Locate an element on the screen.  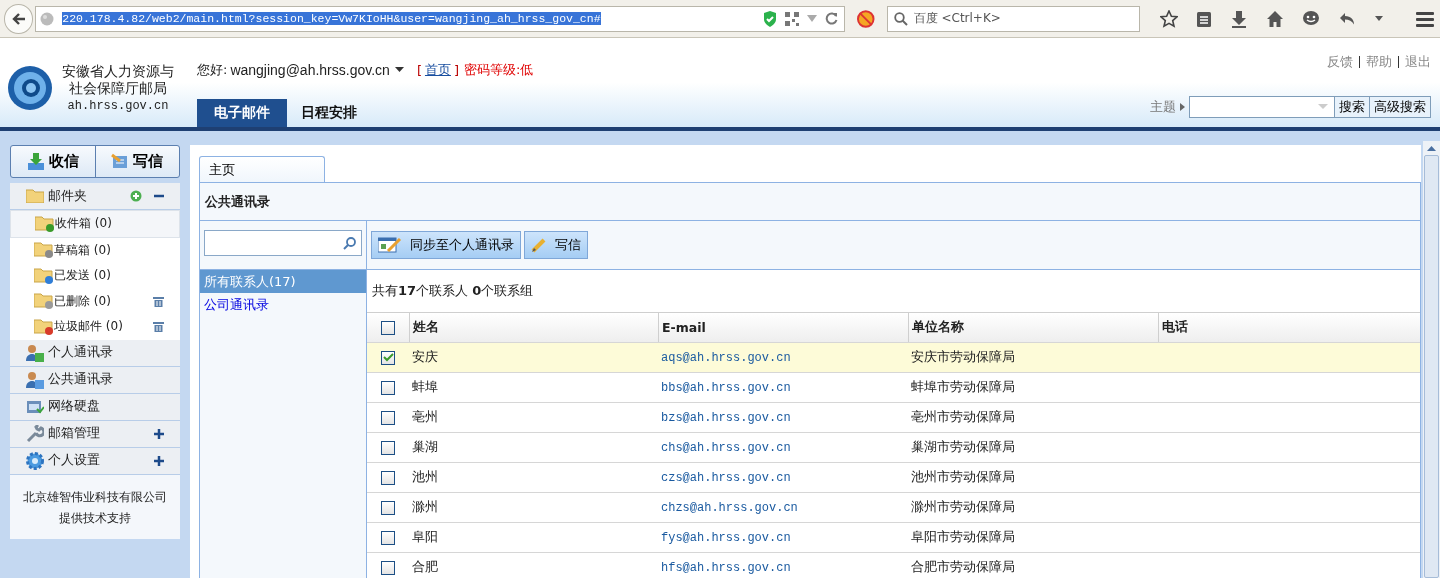
header-link: 帮助 is located at coordinates (1379, 62).